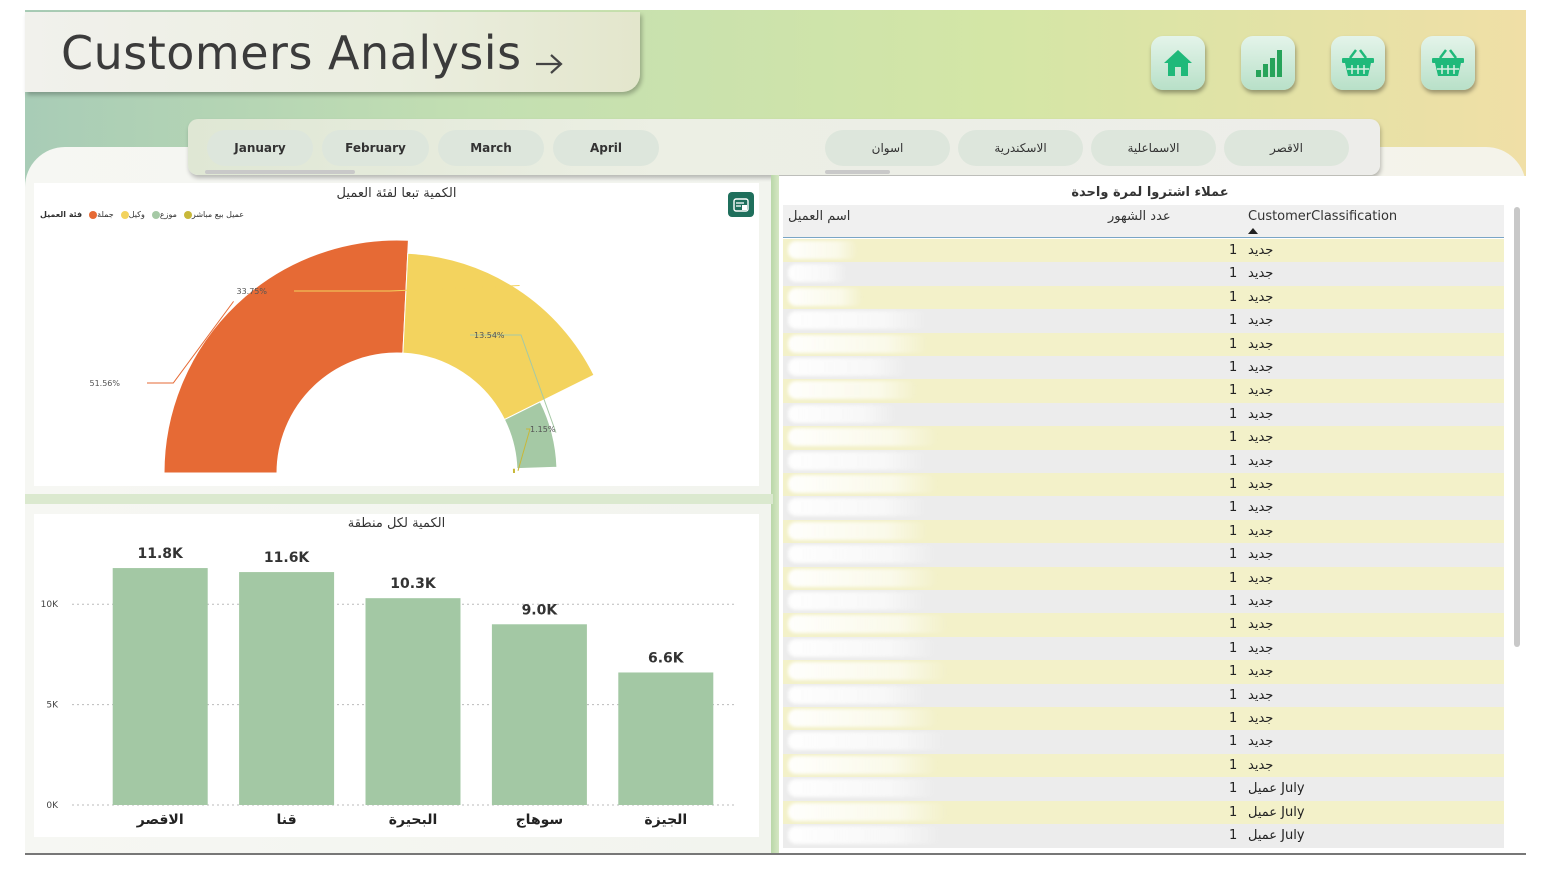 The height and width of the screenshot is (874, 1543). I want to click on sort-ascending-icon, so click(1253, 231).